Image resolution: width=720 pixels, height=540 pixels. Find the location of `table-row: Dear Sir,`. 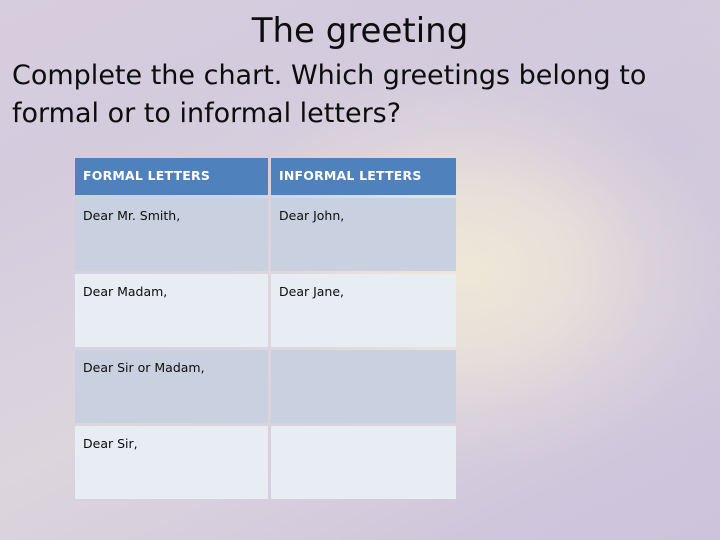

table-row: Dear Sir, is located at coordinates (265, 462).